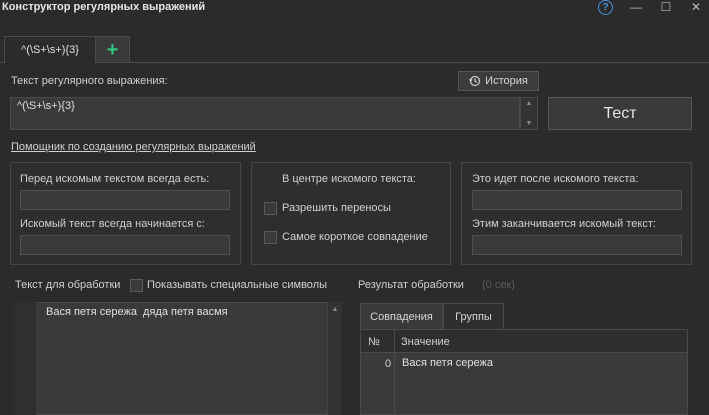  Describe the element at coordinates (498, 285) in the screenshot. I see `result-time: (0 сек)` at that location.